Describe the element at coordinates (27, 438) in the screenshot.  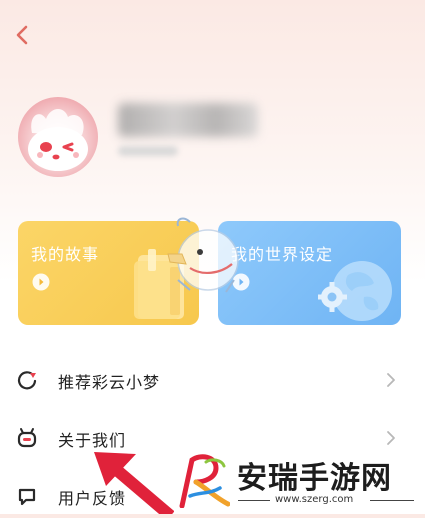
I see `robot-face-icon` at that location.